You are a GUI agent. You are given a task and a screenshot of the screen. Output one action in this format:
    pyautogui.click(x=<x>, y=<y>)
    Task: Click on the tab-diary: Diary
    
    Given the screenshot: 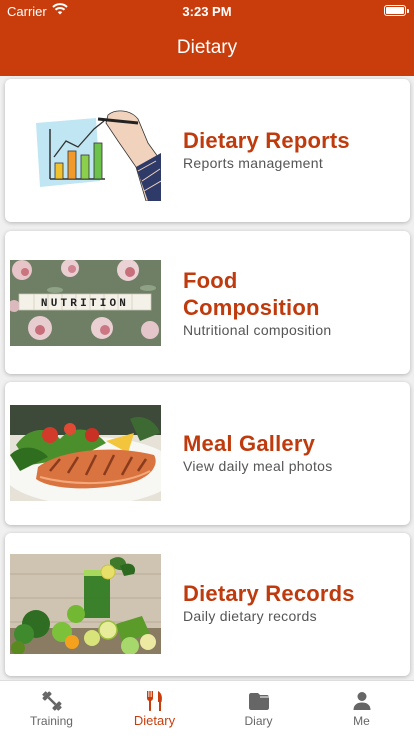 What is the action you would take?
    pyautogui.click(x=258, y=708)
    